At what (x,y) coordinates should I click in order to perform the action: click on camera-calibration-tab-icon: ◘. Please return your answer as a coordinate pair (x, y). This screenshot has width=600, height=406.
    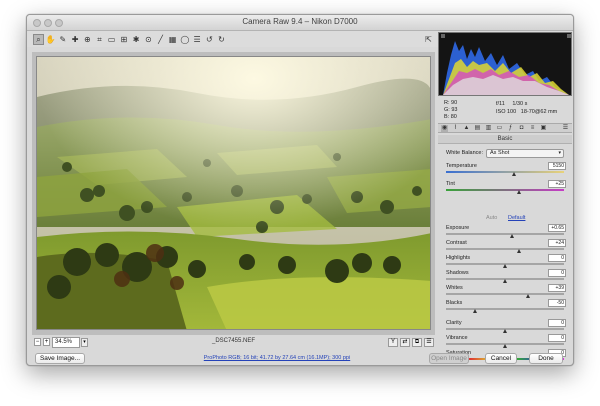
    Looking at the image, I should click on (521, 128).